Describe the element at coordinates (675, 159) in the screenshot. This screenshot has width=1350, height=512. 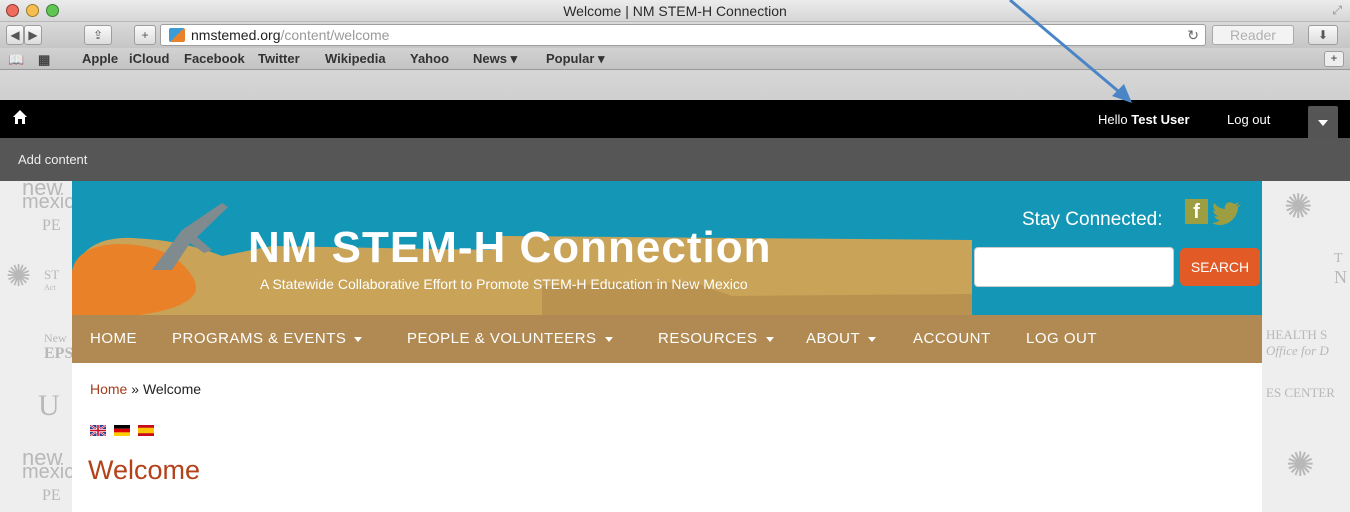
I see `shortcut-bar: Add content` at that location.